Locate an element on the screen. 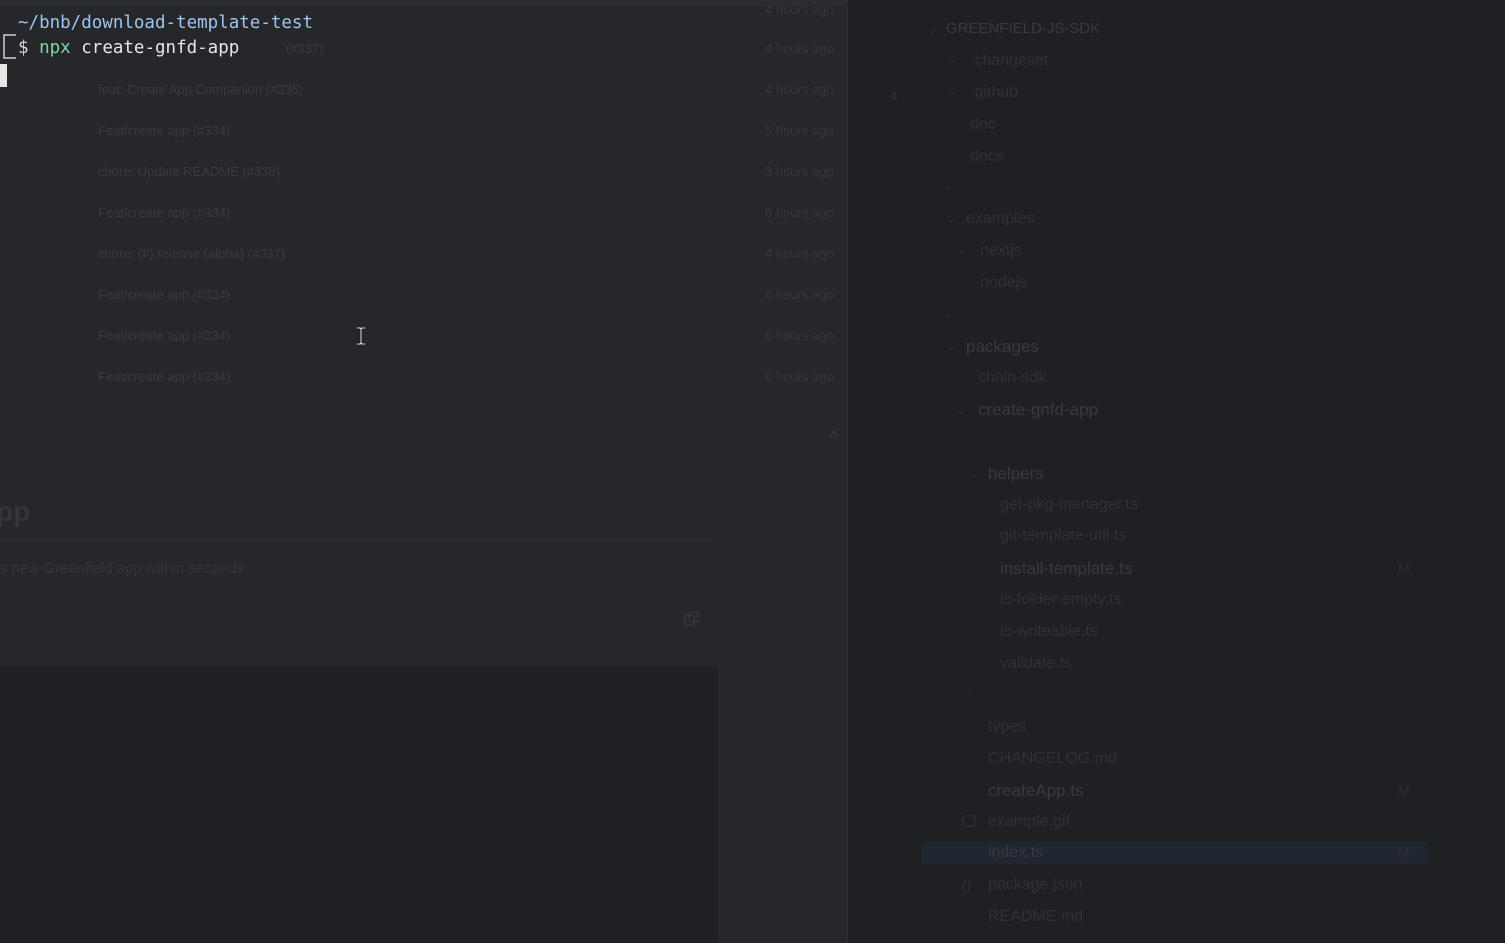  commit-message: chore: (#) release (alpha) (#337) is located at coordinates (191, 253).